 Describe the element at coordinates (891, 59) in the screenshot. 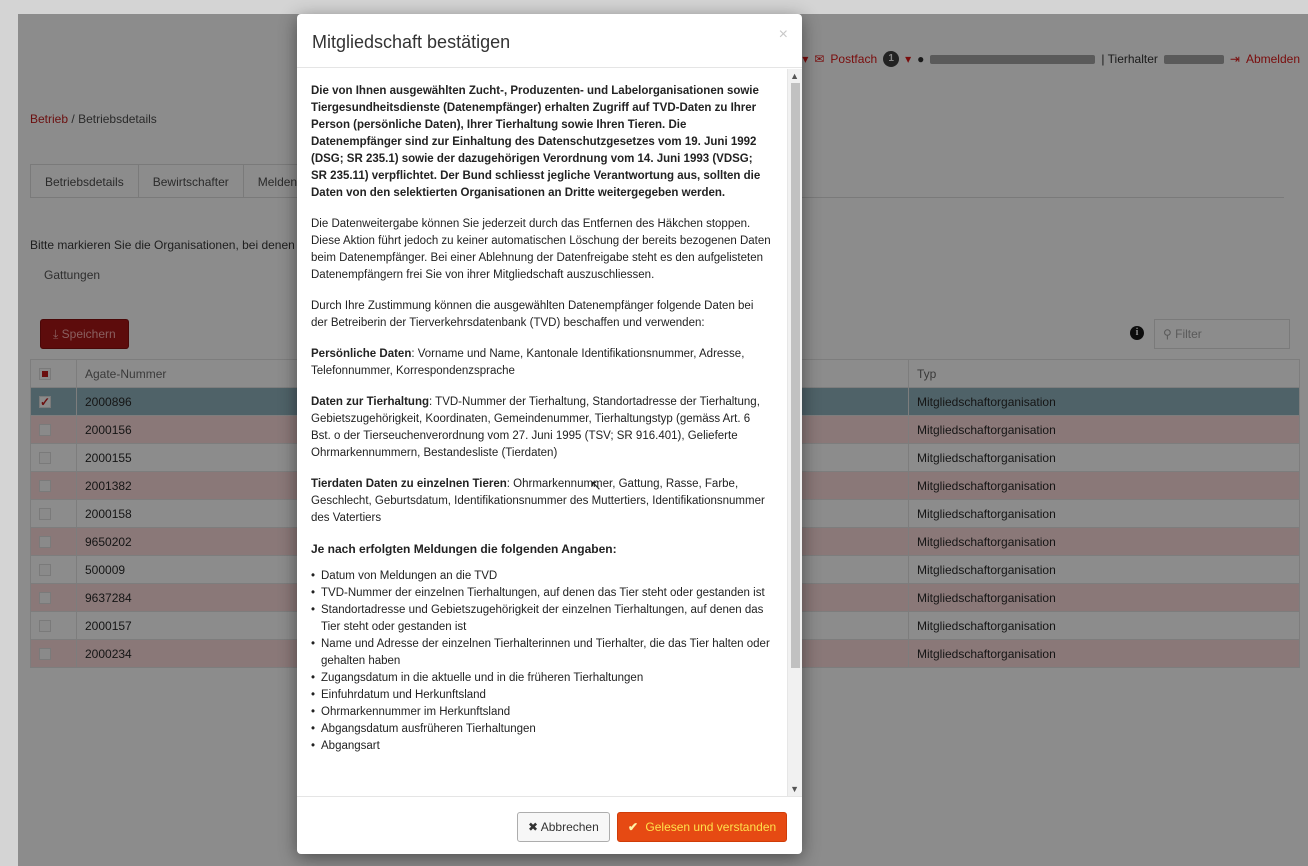

I see `postfach-count-badge: 1` at that location.